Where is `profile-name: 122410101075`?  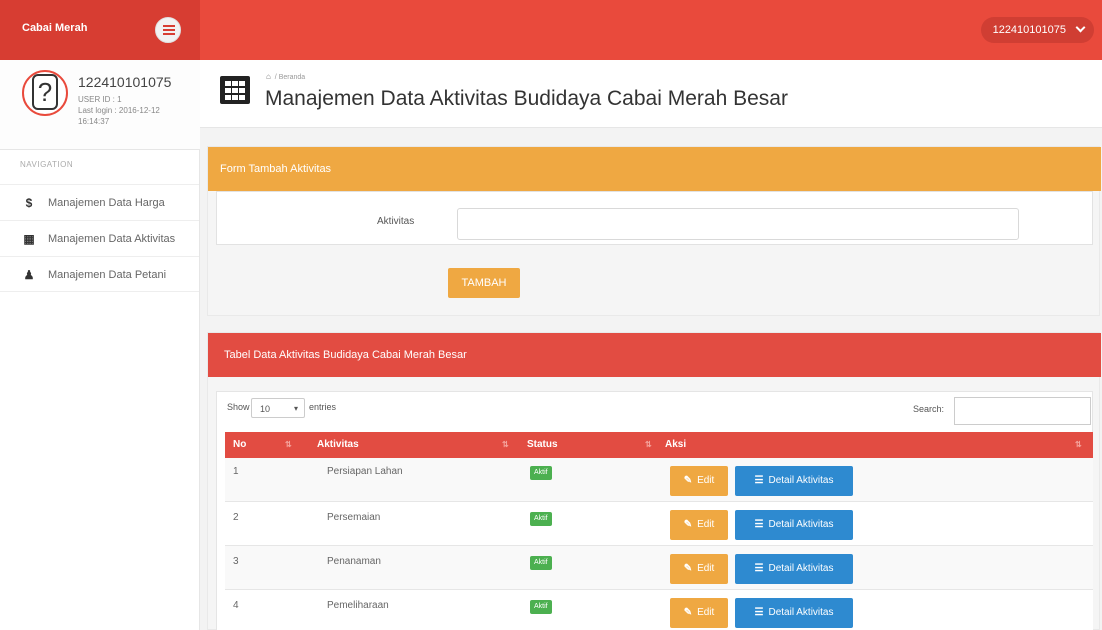
profile-name: 122410101075 is located at coordinates (125, 82).